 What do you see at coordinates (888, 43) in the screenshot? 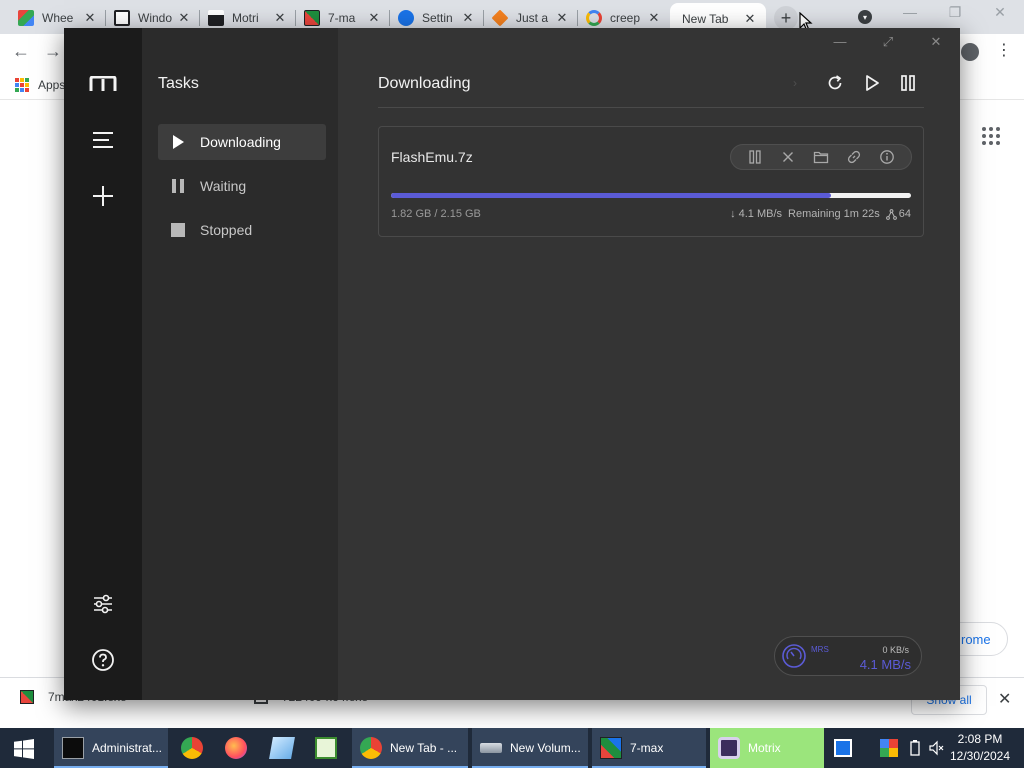
I see `motrix-maximize-icon: ⤢` at bounding box center [888, 43].